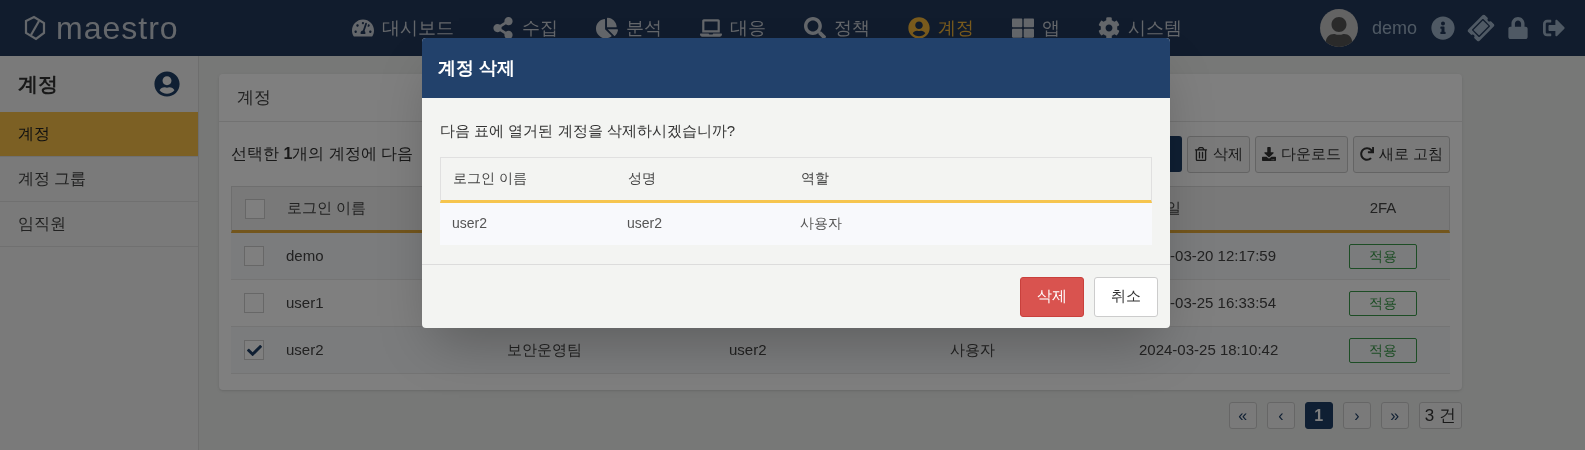 This screenshot has width=1585, height=450. Describe the element at coordinates (941, 28) in the screenshot. I see `nav-link: 계정` at that location.